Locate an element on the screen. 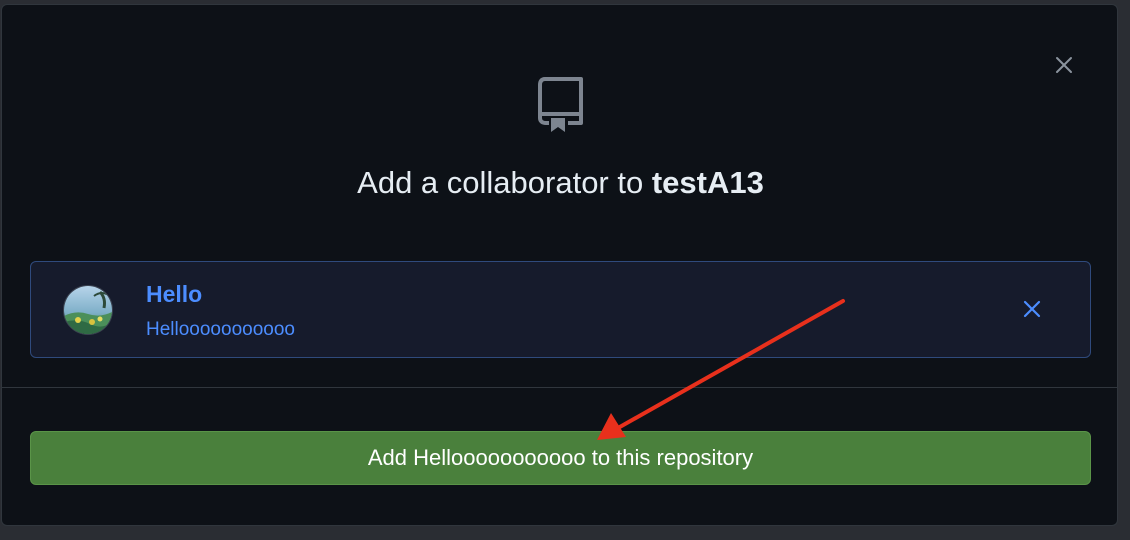 This screenshot has height=540, width=1130. dialog-title: Add a collaborator to testA13 is located at coordinates (560, 183).